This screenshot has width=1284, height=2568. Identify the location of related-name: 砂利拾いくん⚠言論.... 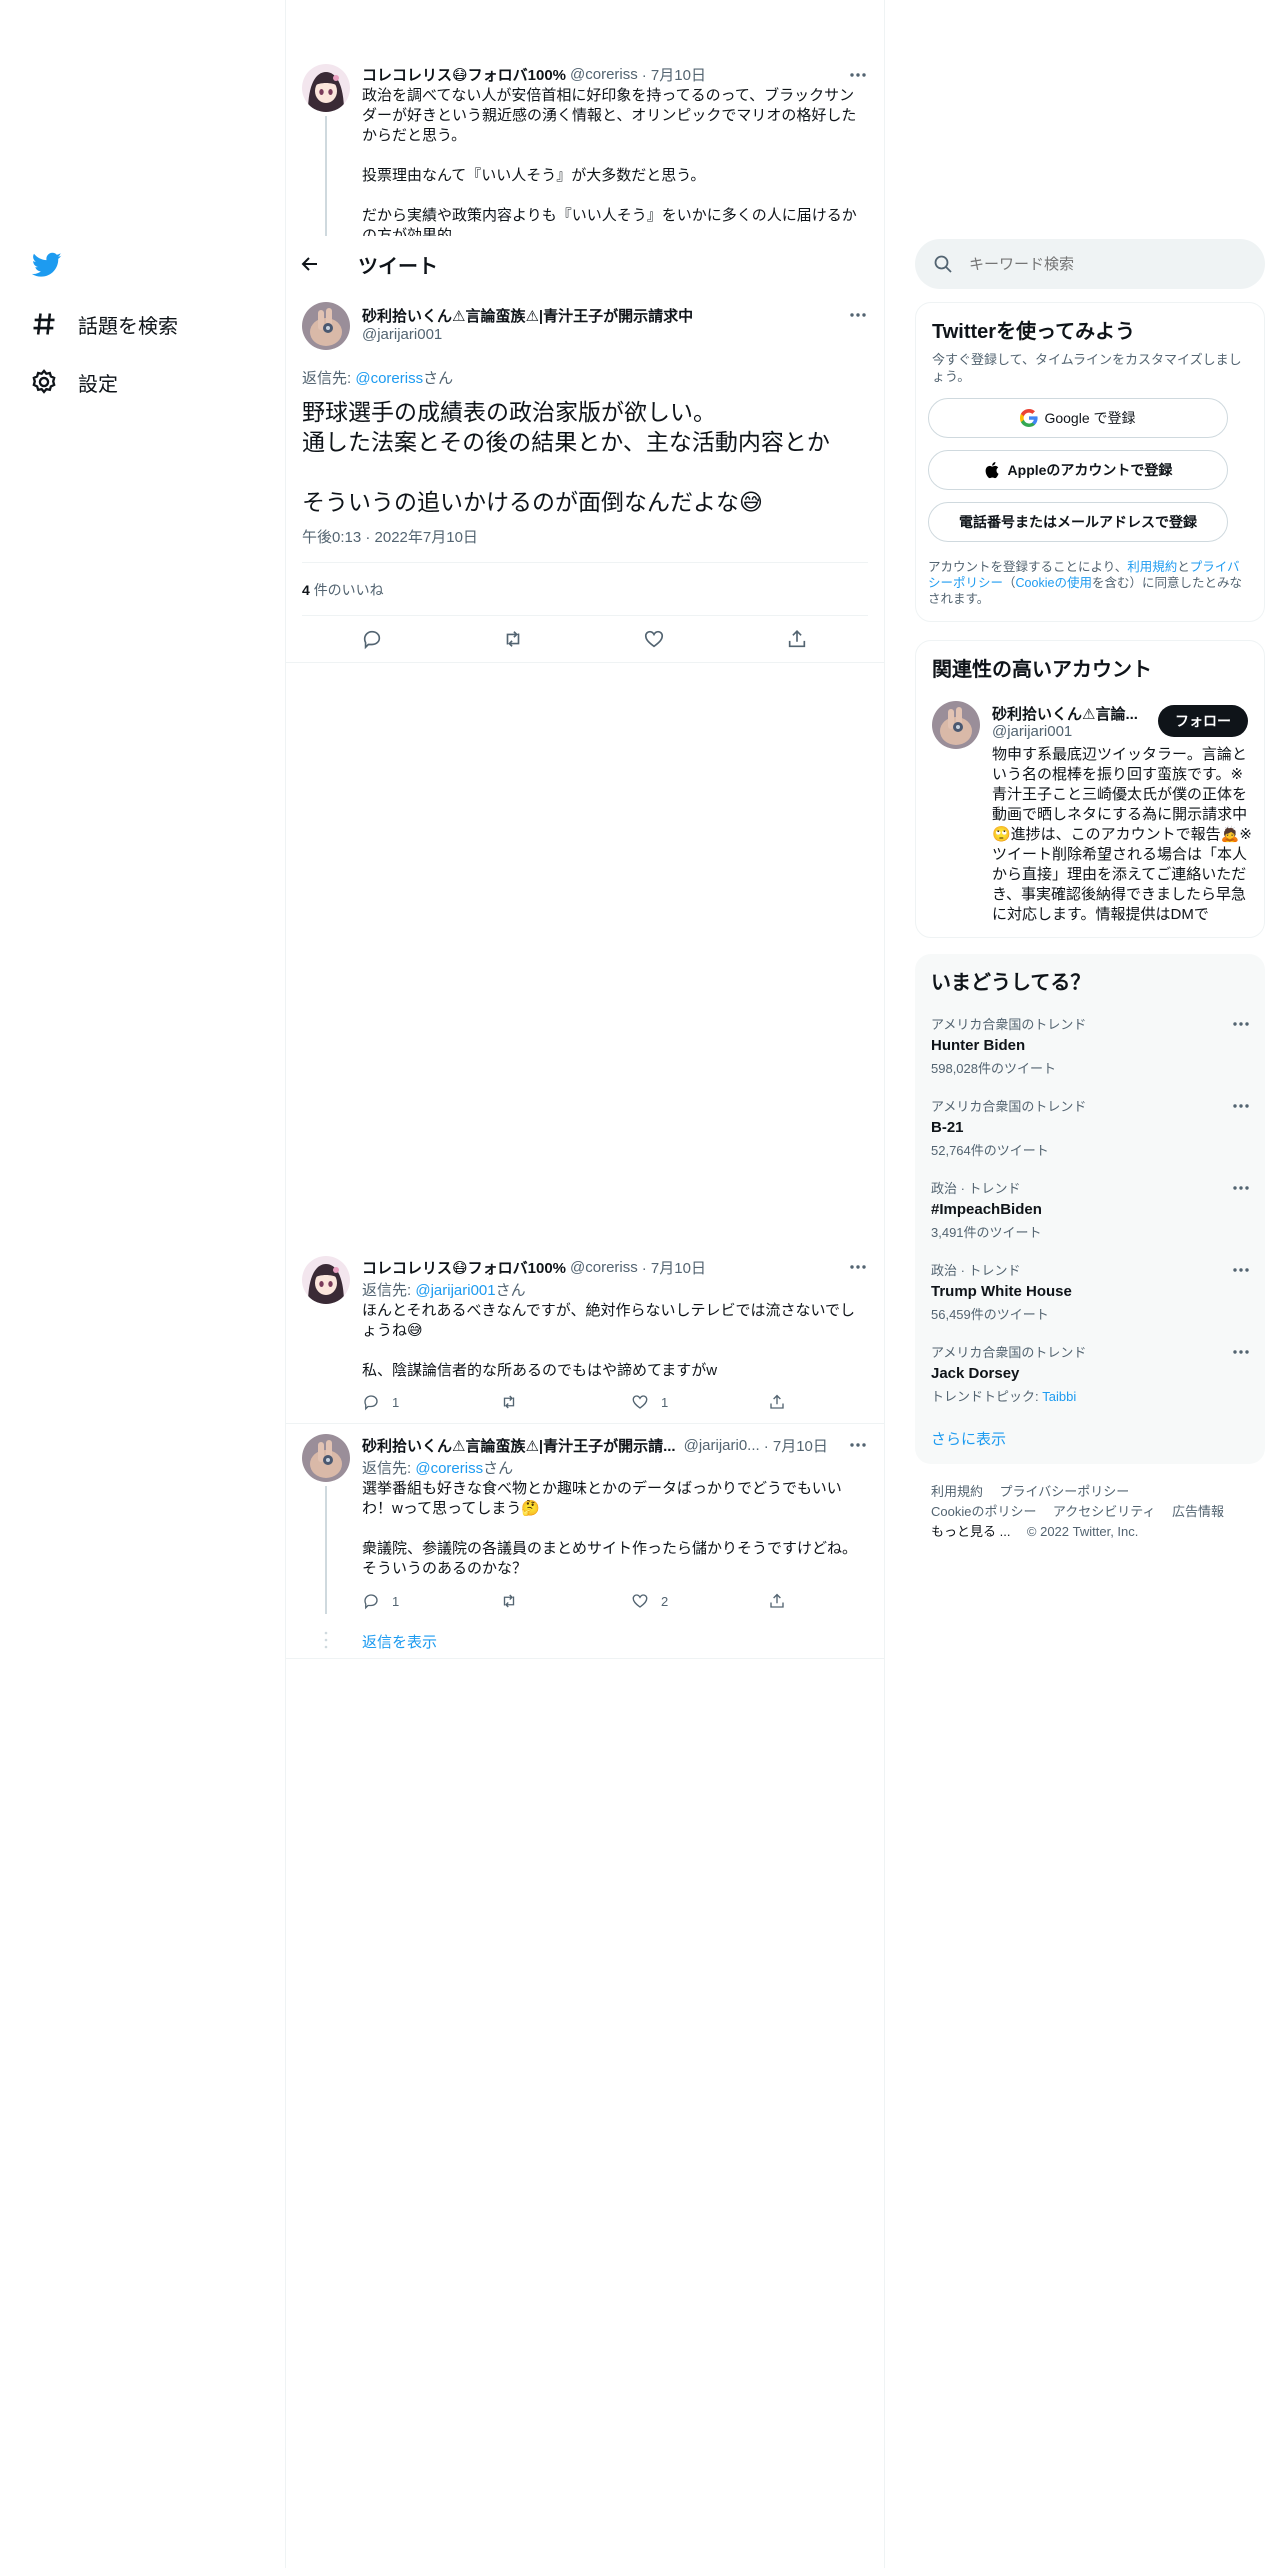
(1065, 713).